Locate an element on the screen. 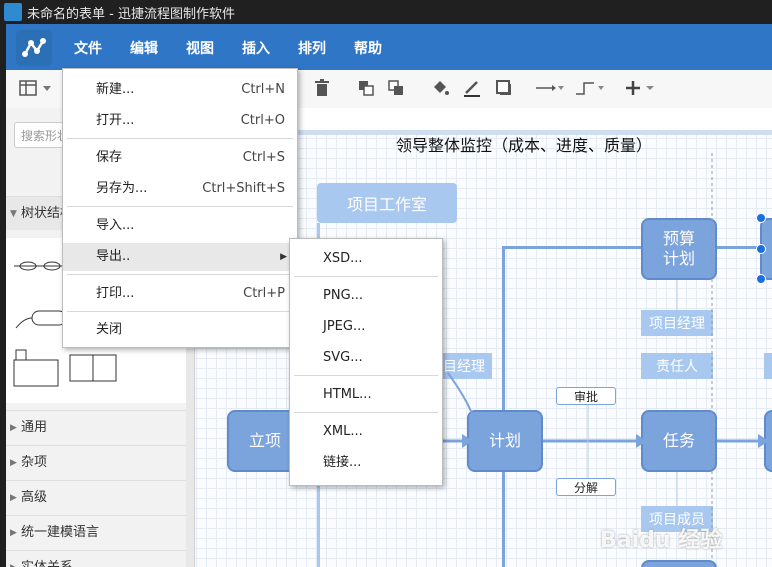 This screenshot has width=772, height=567. logo-icon is located at coordinates (34, 48).